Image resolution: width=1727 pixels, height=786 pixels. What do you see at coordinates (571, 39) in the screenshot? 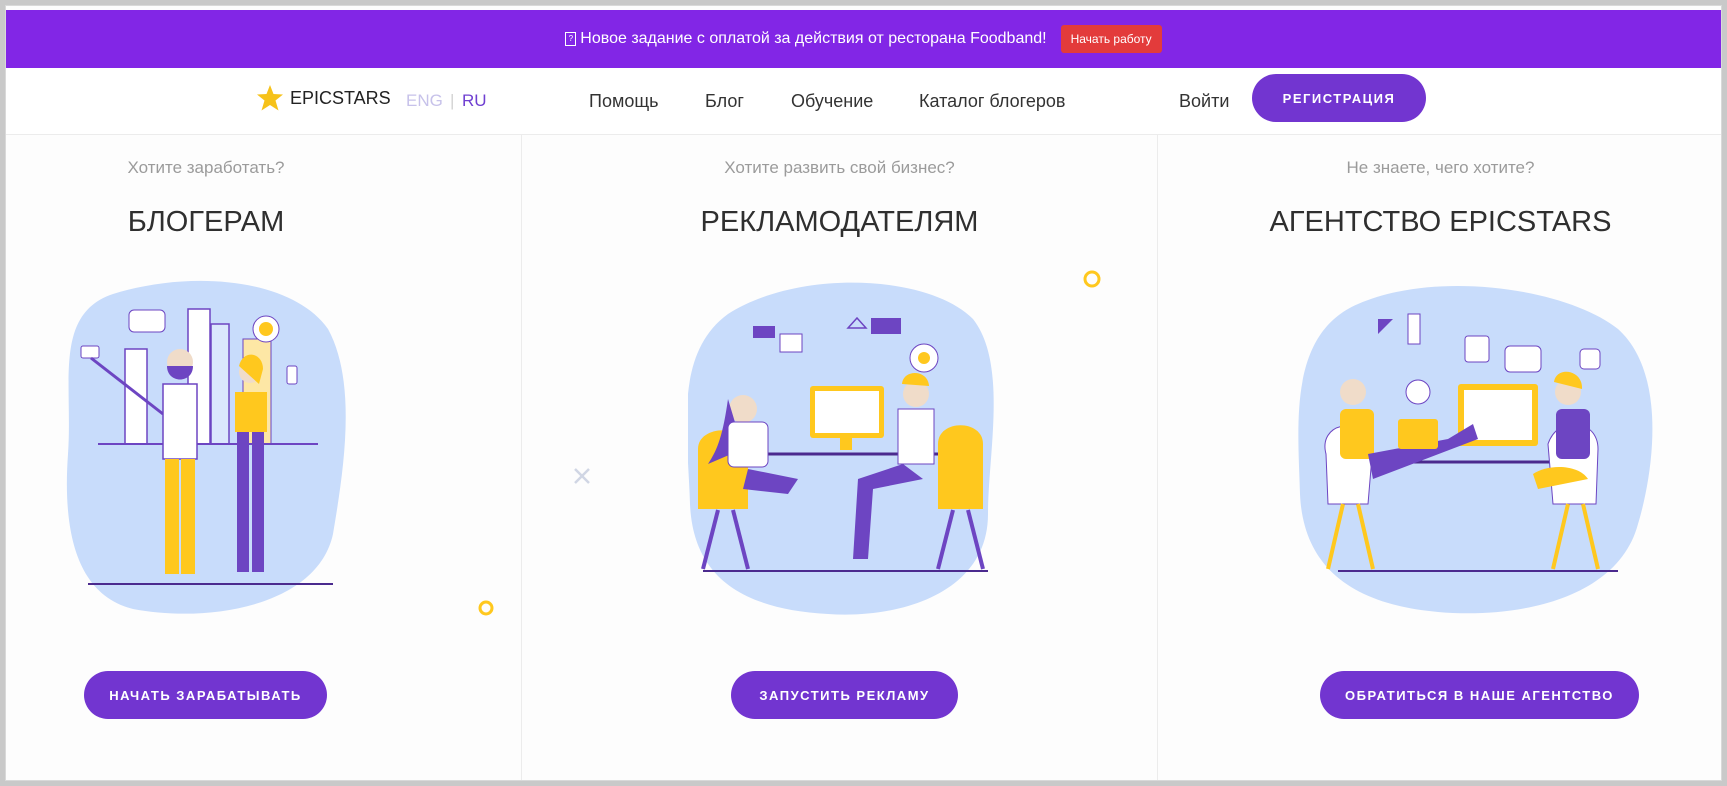
I see `gift-icon: ?` at bounding box center [571, 39].